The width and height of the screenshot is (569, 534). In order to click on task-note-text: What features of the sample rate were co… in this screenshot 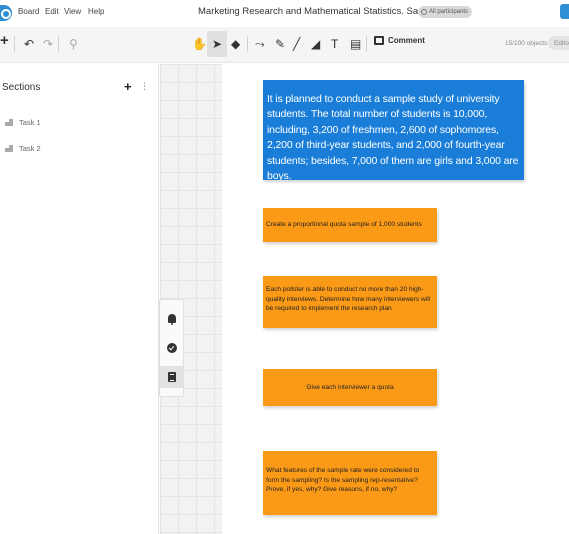, I will do `click(343, 480)`.